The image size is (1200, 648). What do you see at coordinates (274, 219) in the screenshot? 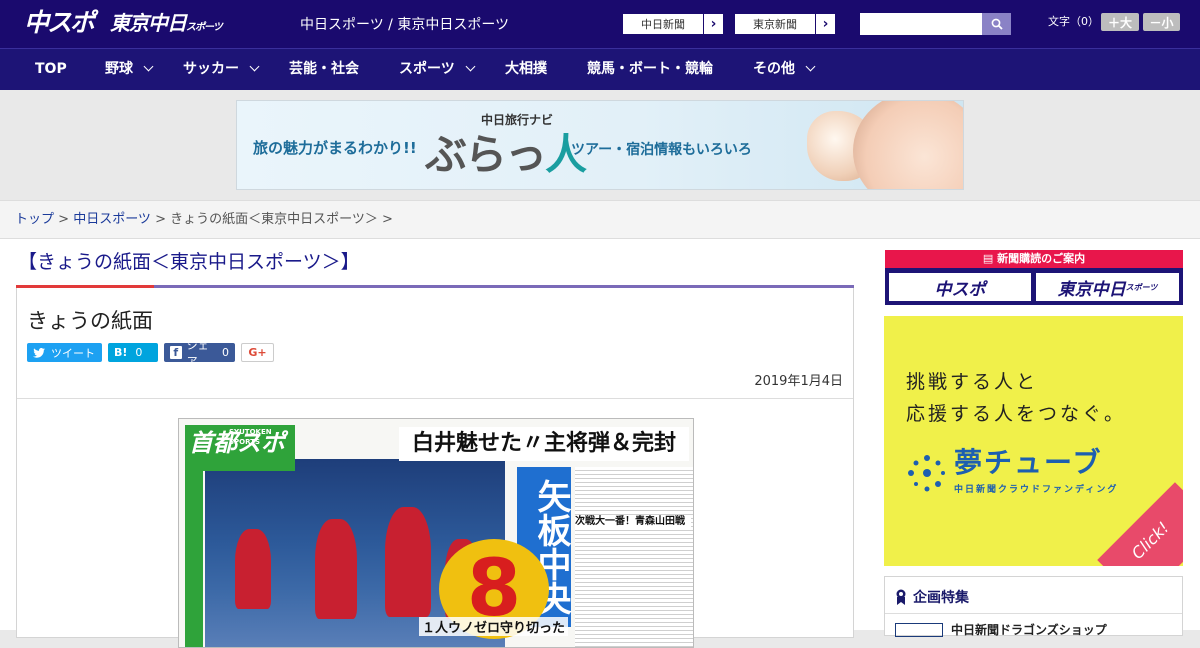
I see `breadcrumb-current: きょうの紙面＜東京中日スポーツ＞` at bounding box center [274, 219].